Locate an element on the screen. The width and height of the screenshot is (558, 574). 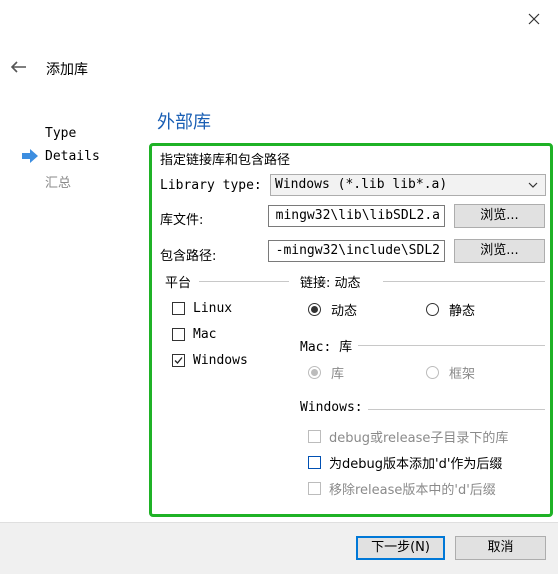
platform-mac-checkbox: Mac is located at coordinates (194, 334).